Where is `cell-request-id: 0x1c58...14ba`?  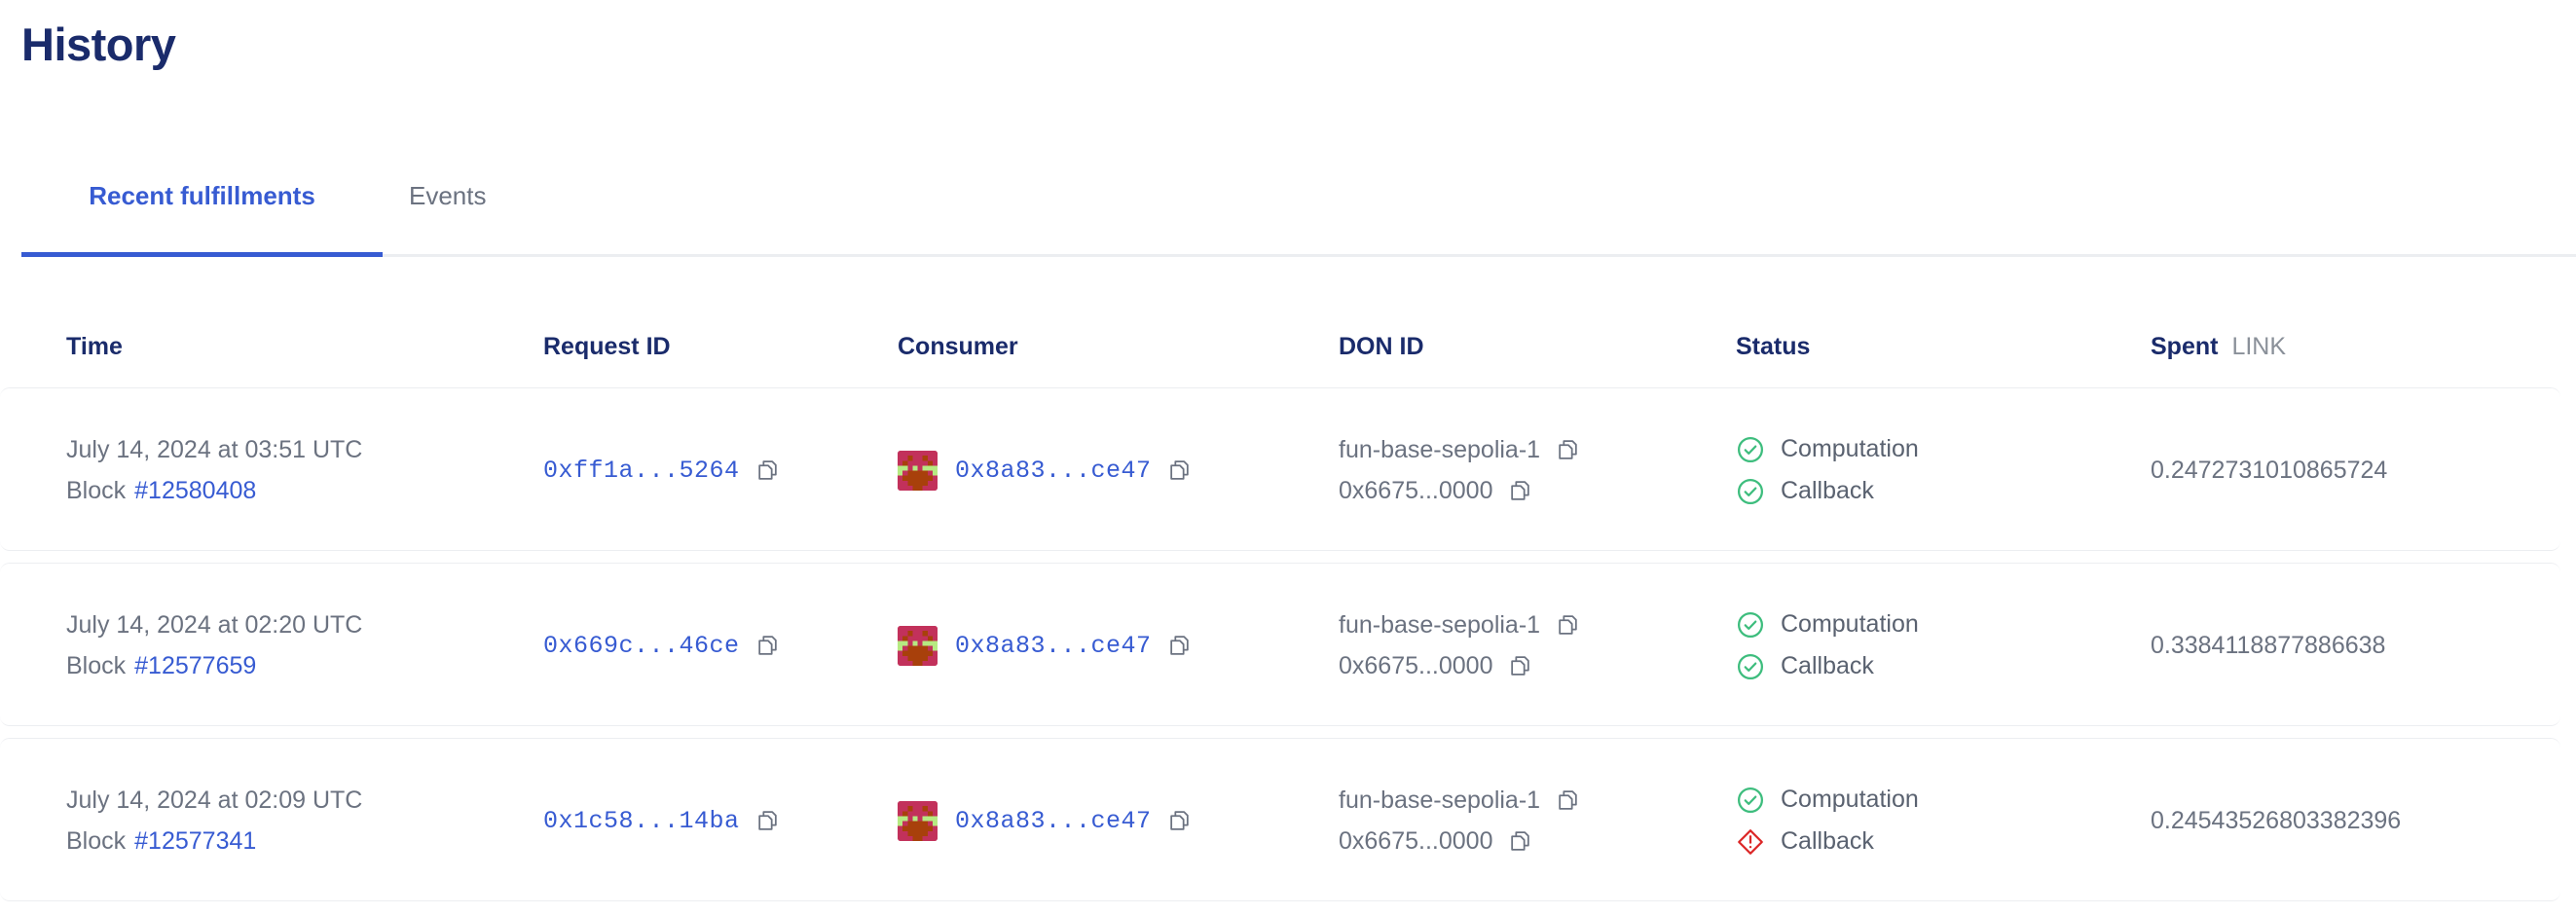 cell-request-id: 0x1c58...14ba is located at coordinates (661, 821).